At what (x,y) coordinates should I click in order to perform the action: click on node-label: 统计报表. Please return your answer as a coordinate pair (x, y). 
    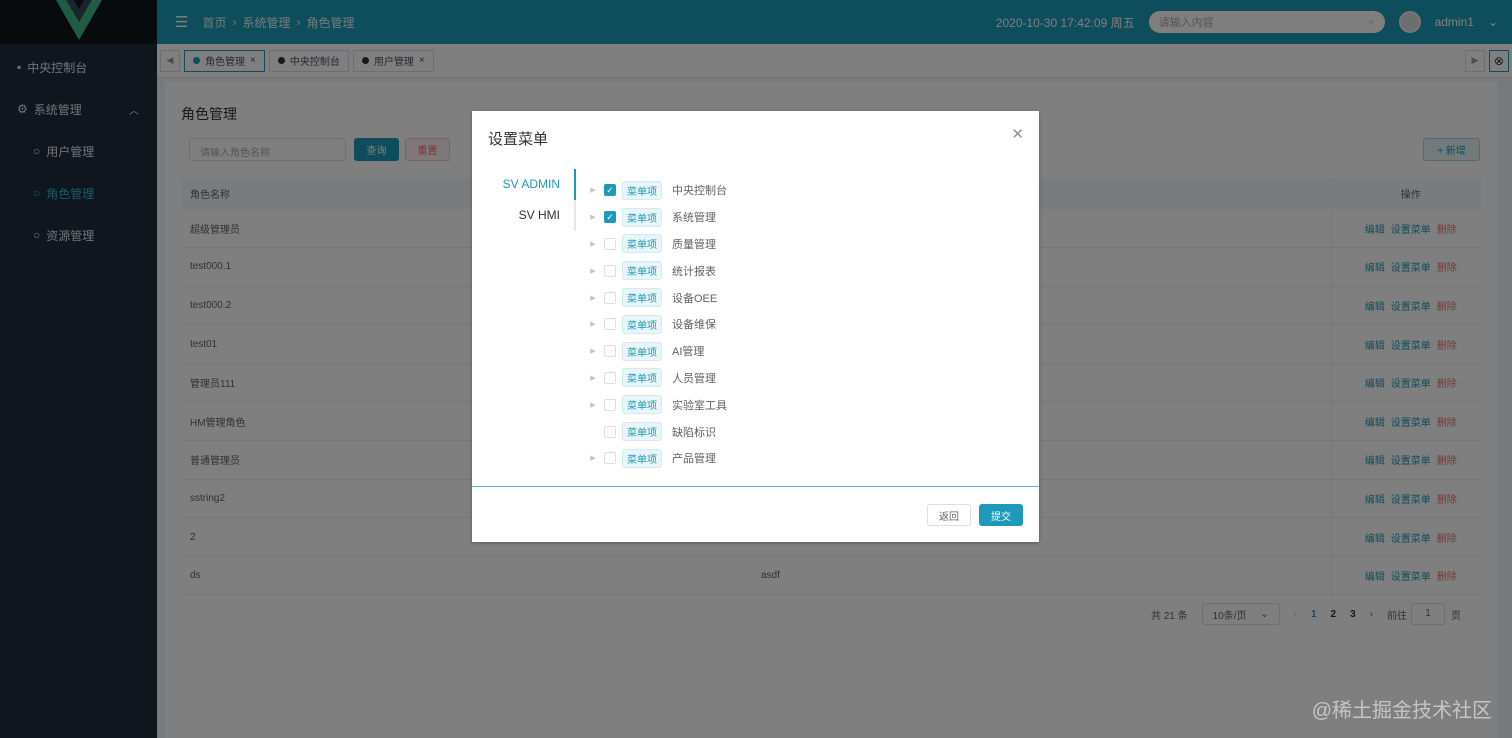
    Looking at the image, I should click on (694, 271).